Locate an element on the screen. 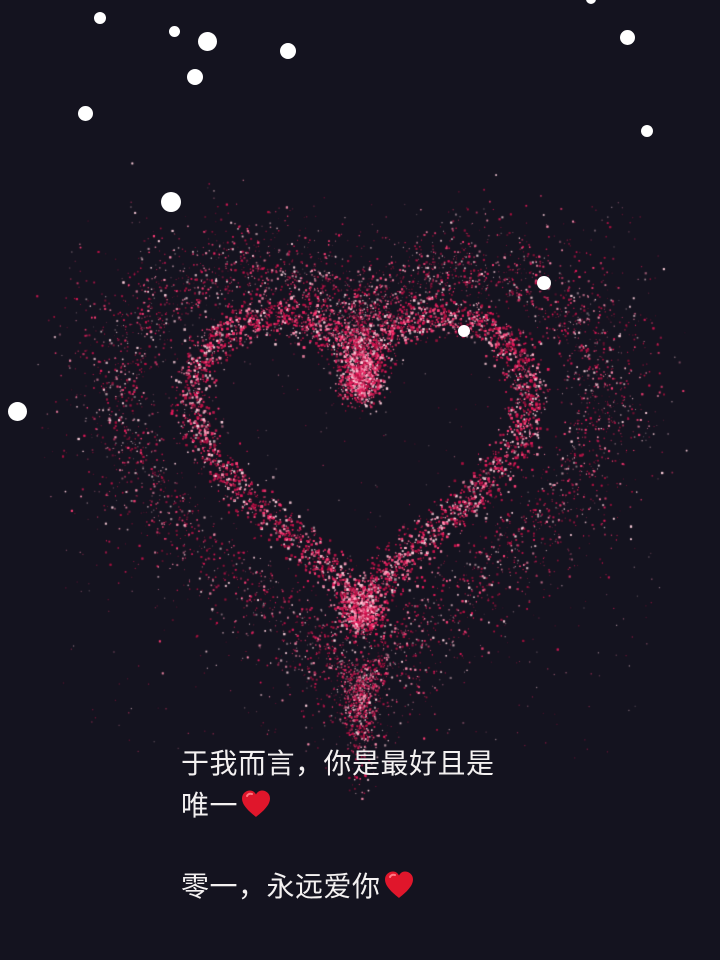  message-line-3: 零一，永远爱你 is located at coordinates (298, 887).